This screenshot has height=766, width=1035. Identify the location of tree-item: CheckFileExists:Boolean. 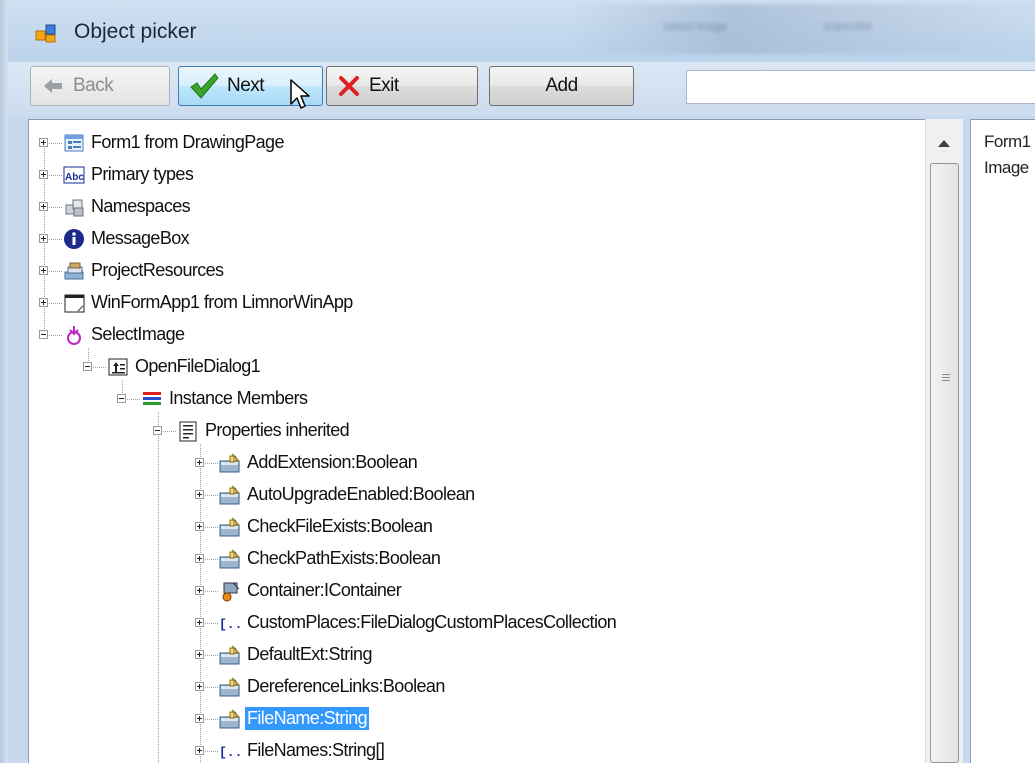
(462, 527).